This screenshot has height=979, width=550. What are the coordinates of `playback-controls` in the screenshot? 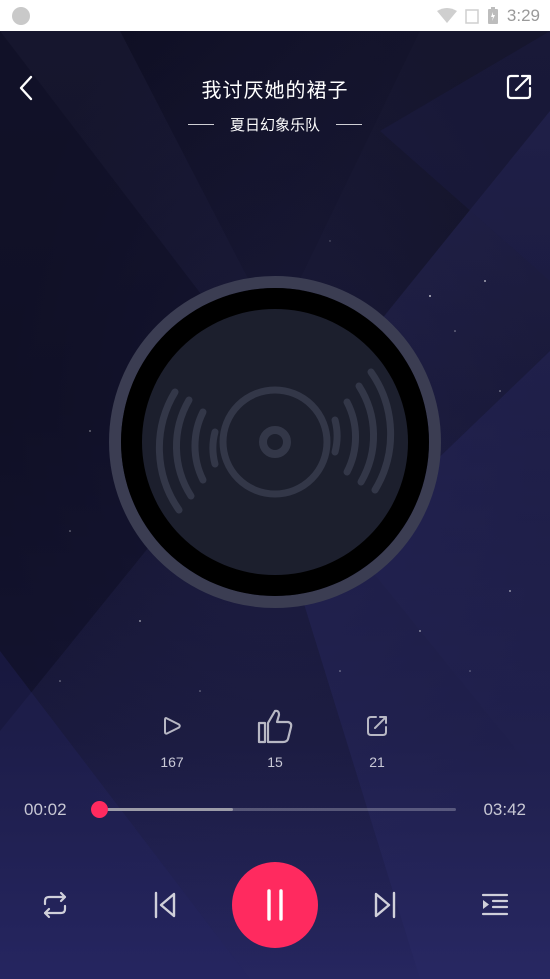 It's located at (275, 906).